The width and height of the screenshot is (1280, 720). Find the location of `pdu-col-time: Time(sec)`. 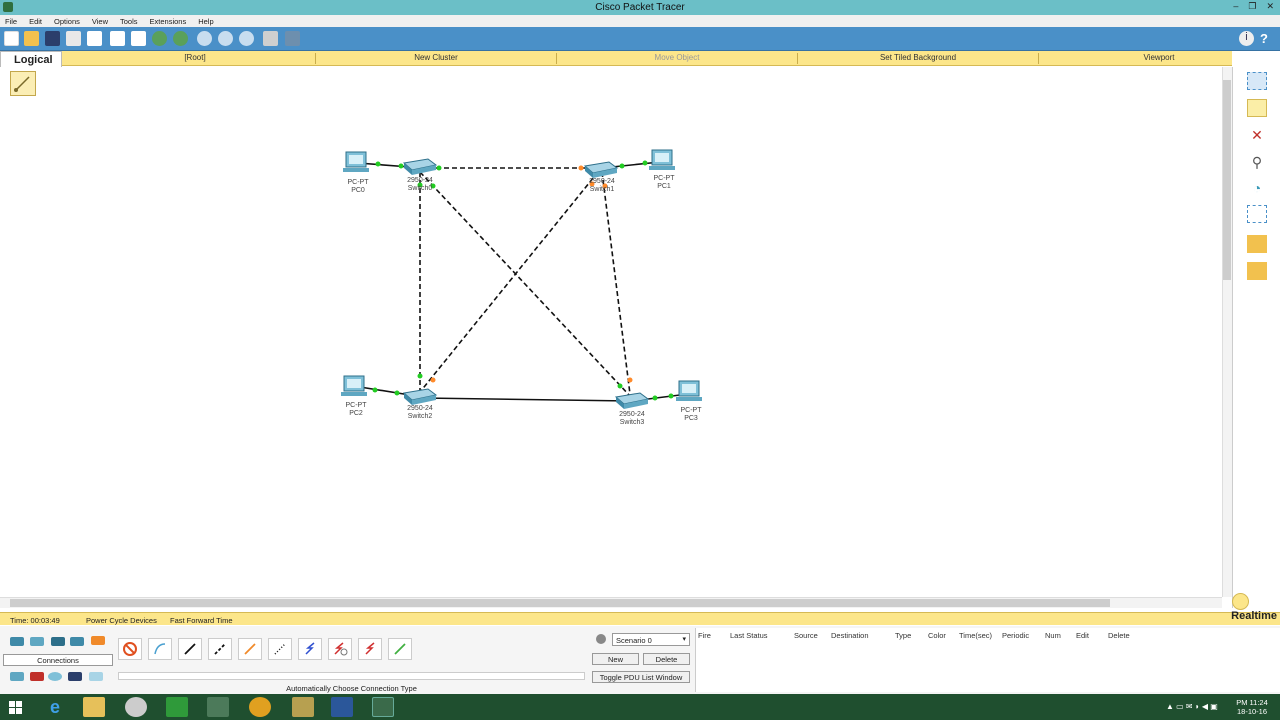

pdu-col-time: Time(sec) is located at coordinates (976, 635).